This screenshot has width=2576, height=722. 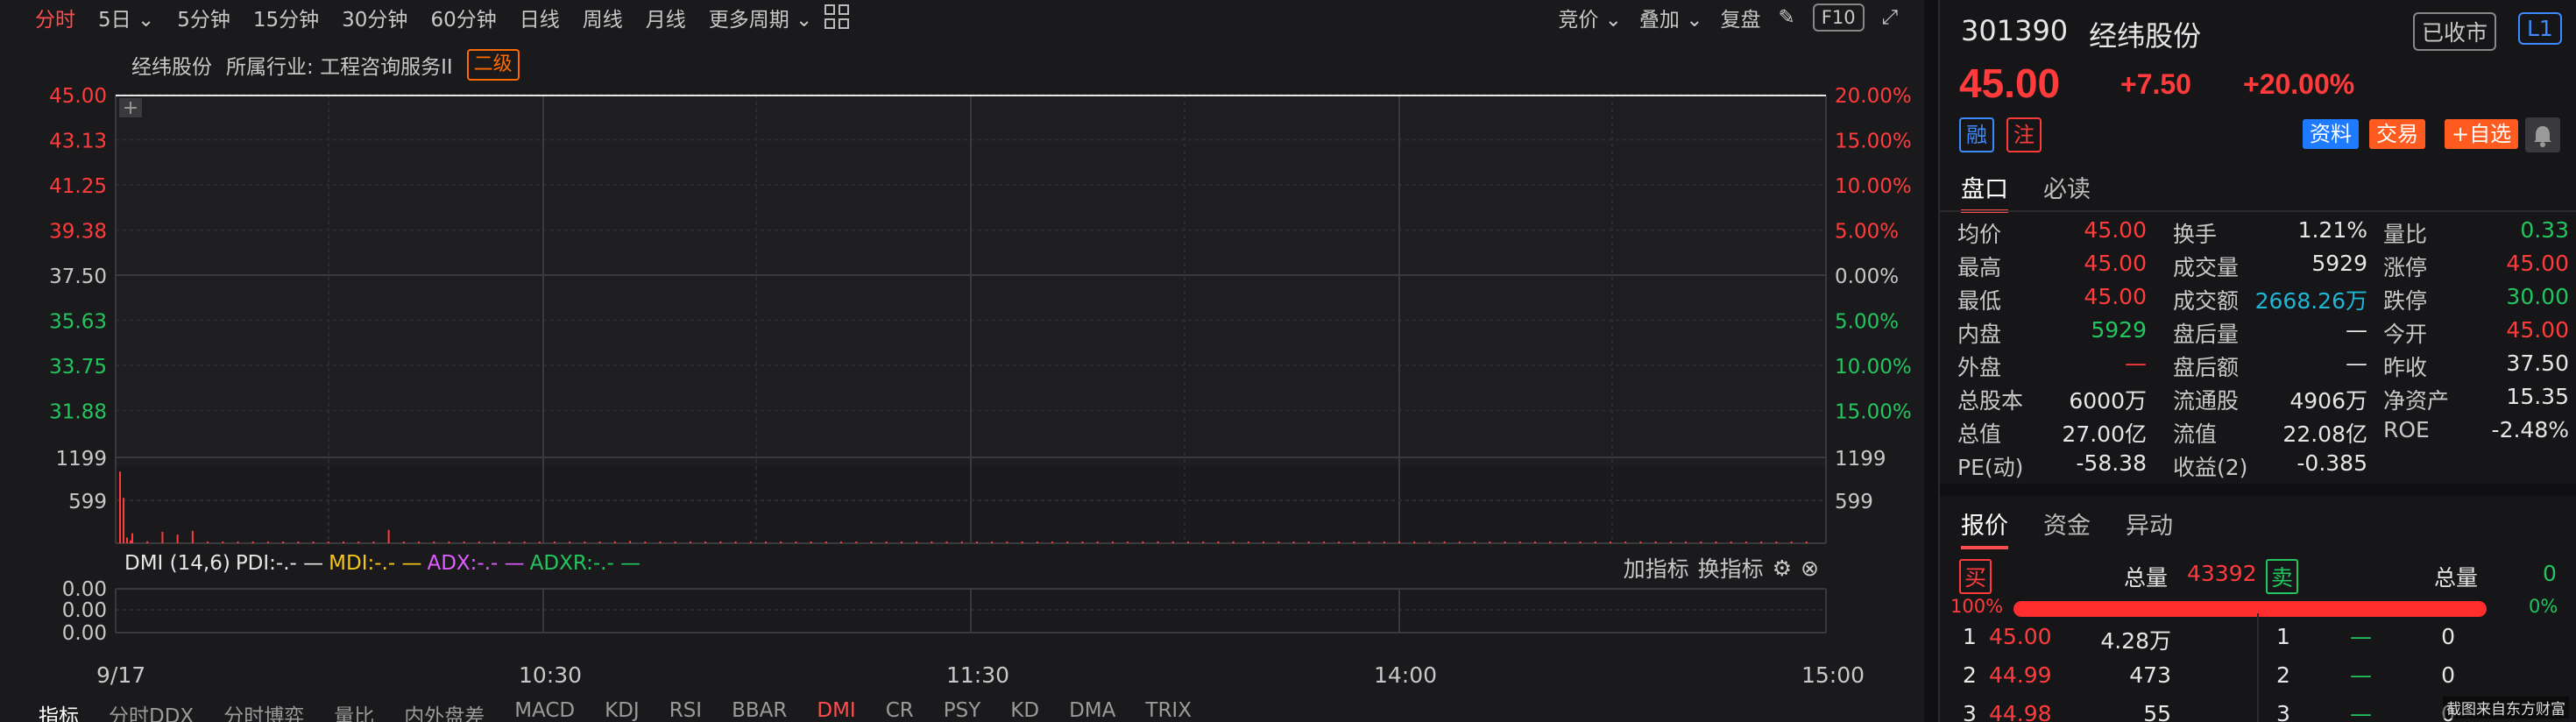 What do you see at coordinates (126, 17) in the screenshot?
I see `period-5day: 5日 ⌄` at bounding box center [126, 17].